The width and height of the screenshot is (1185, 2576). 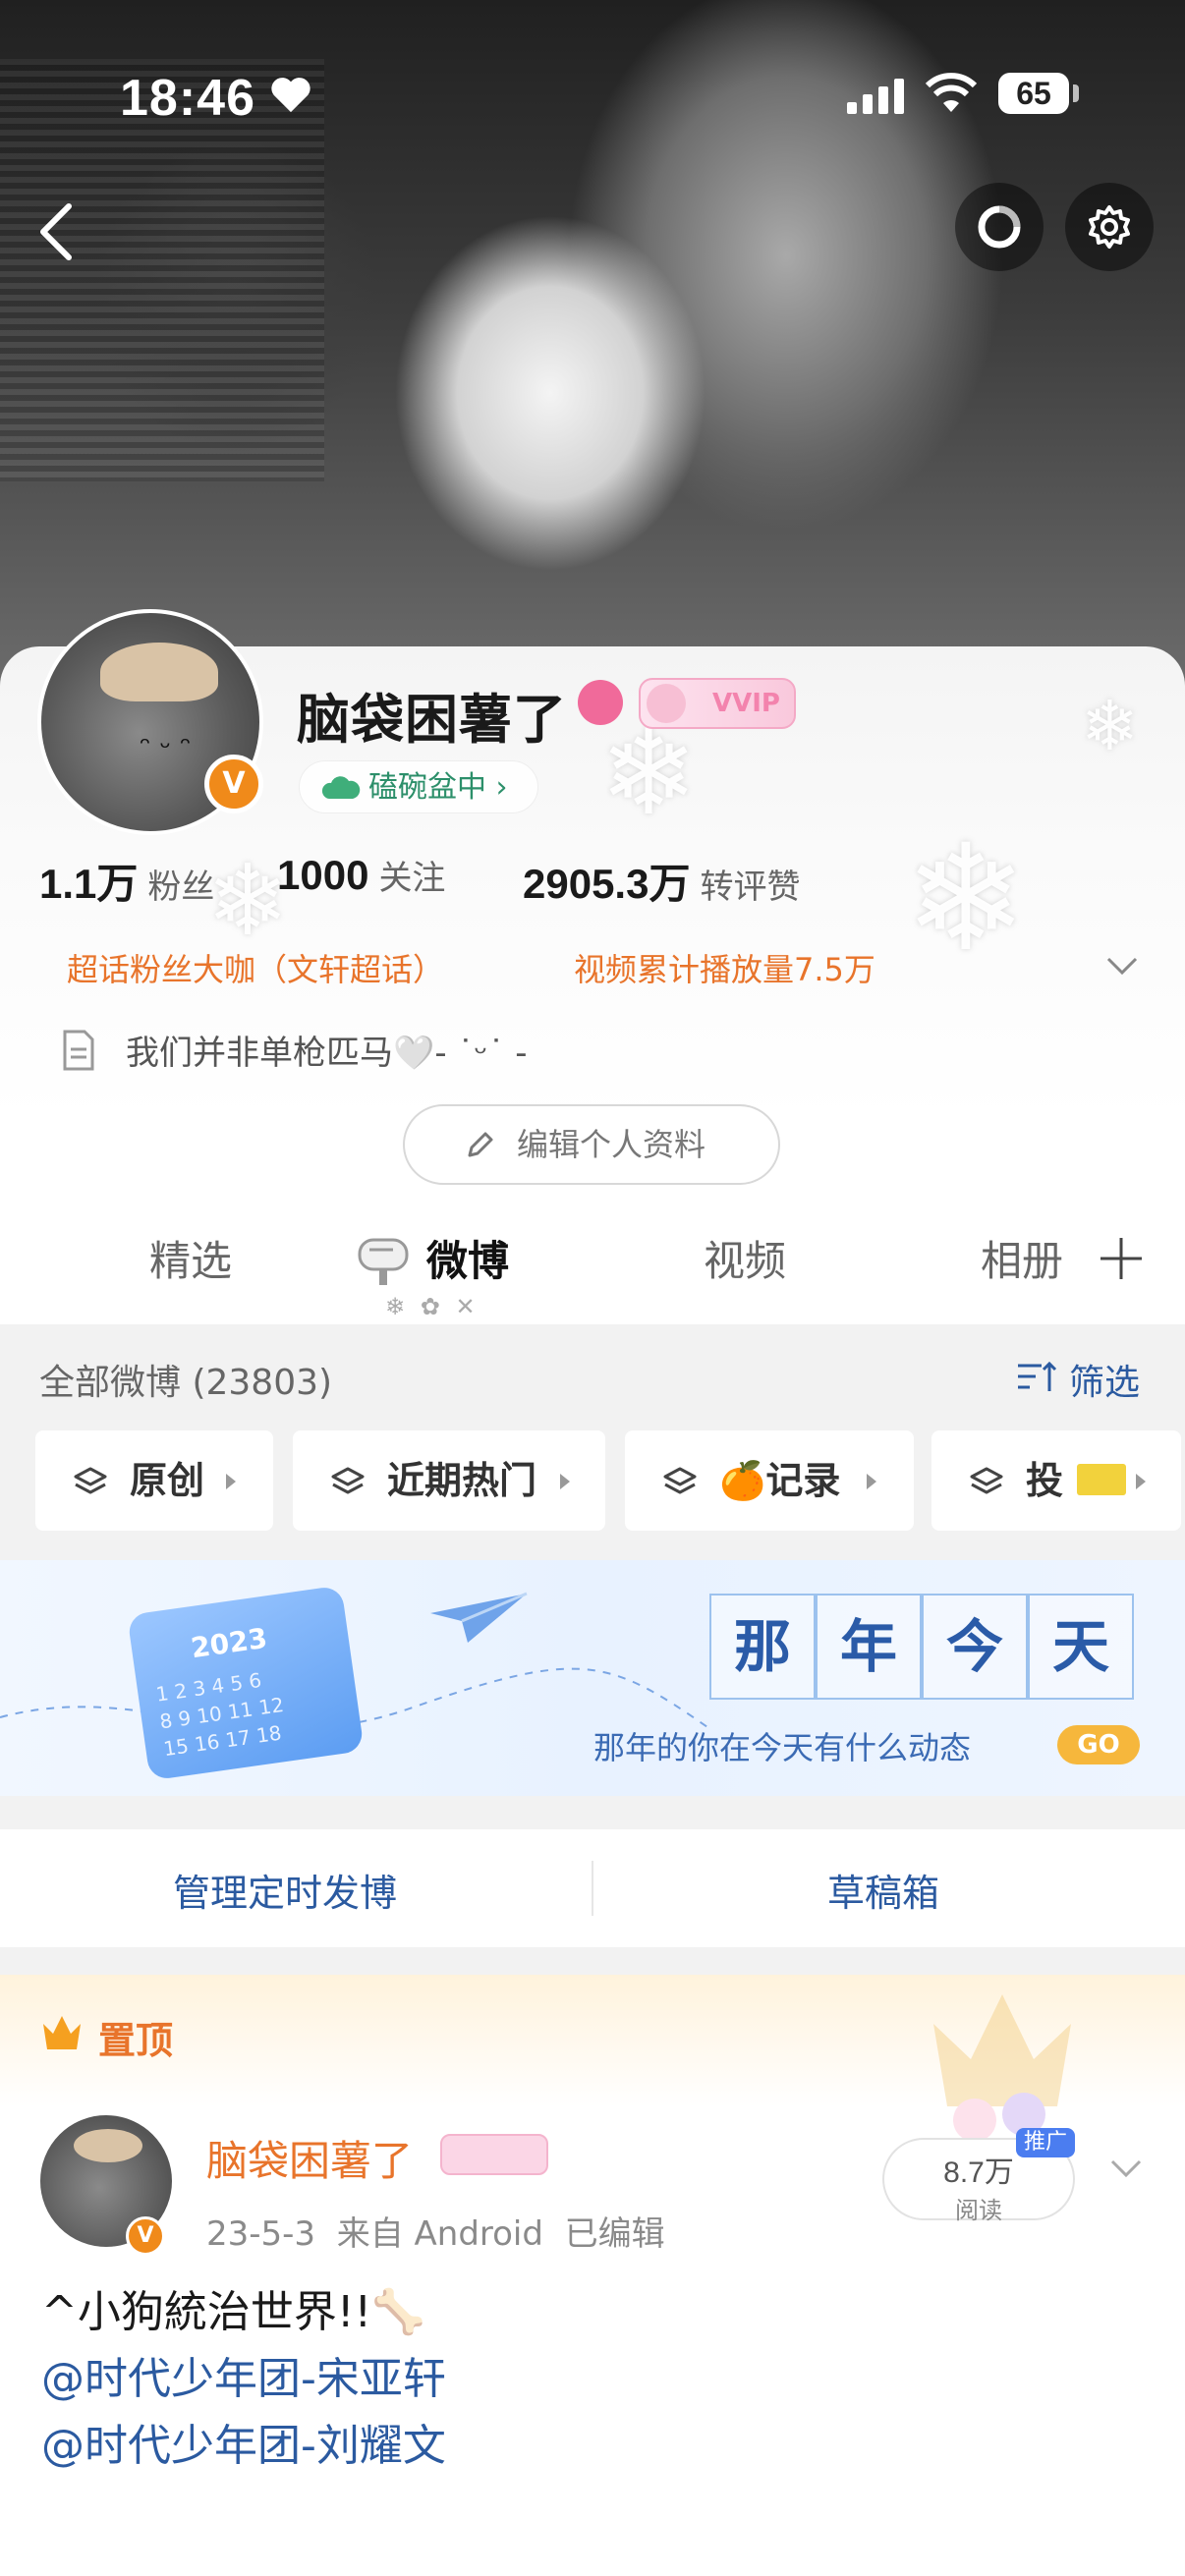 I want to click on edit-profile-label: 编辑个人资料, so click(x=610, y=1144).